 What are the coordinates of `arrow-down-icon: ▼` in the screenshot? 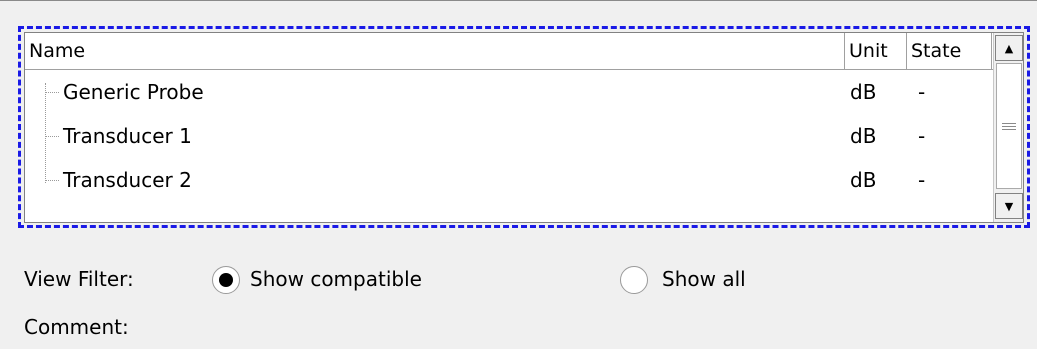 It's located at (1009, 206).